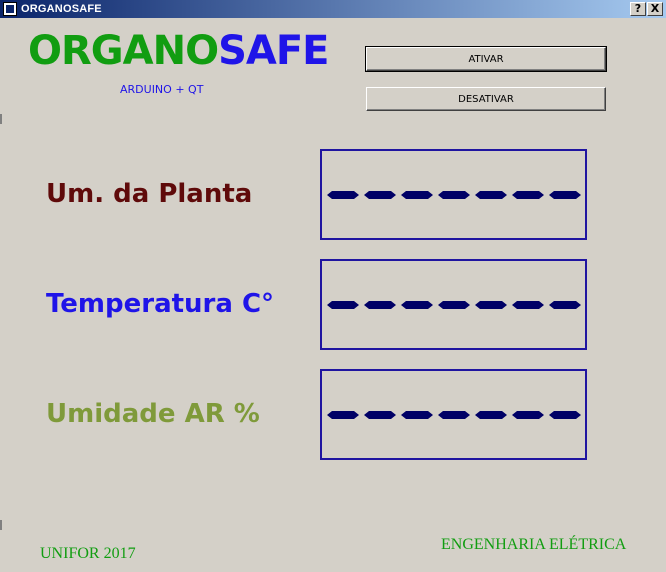 The height and width of the screenshot is (572, 666). Describe the element at coordinates (88, 553) in the screenshot. I see `footer-institution: UNIFOR 2017` at that location.